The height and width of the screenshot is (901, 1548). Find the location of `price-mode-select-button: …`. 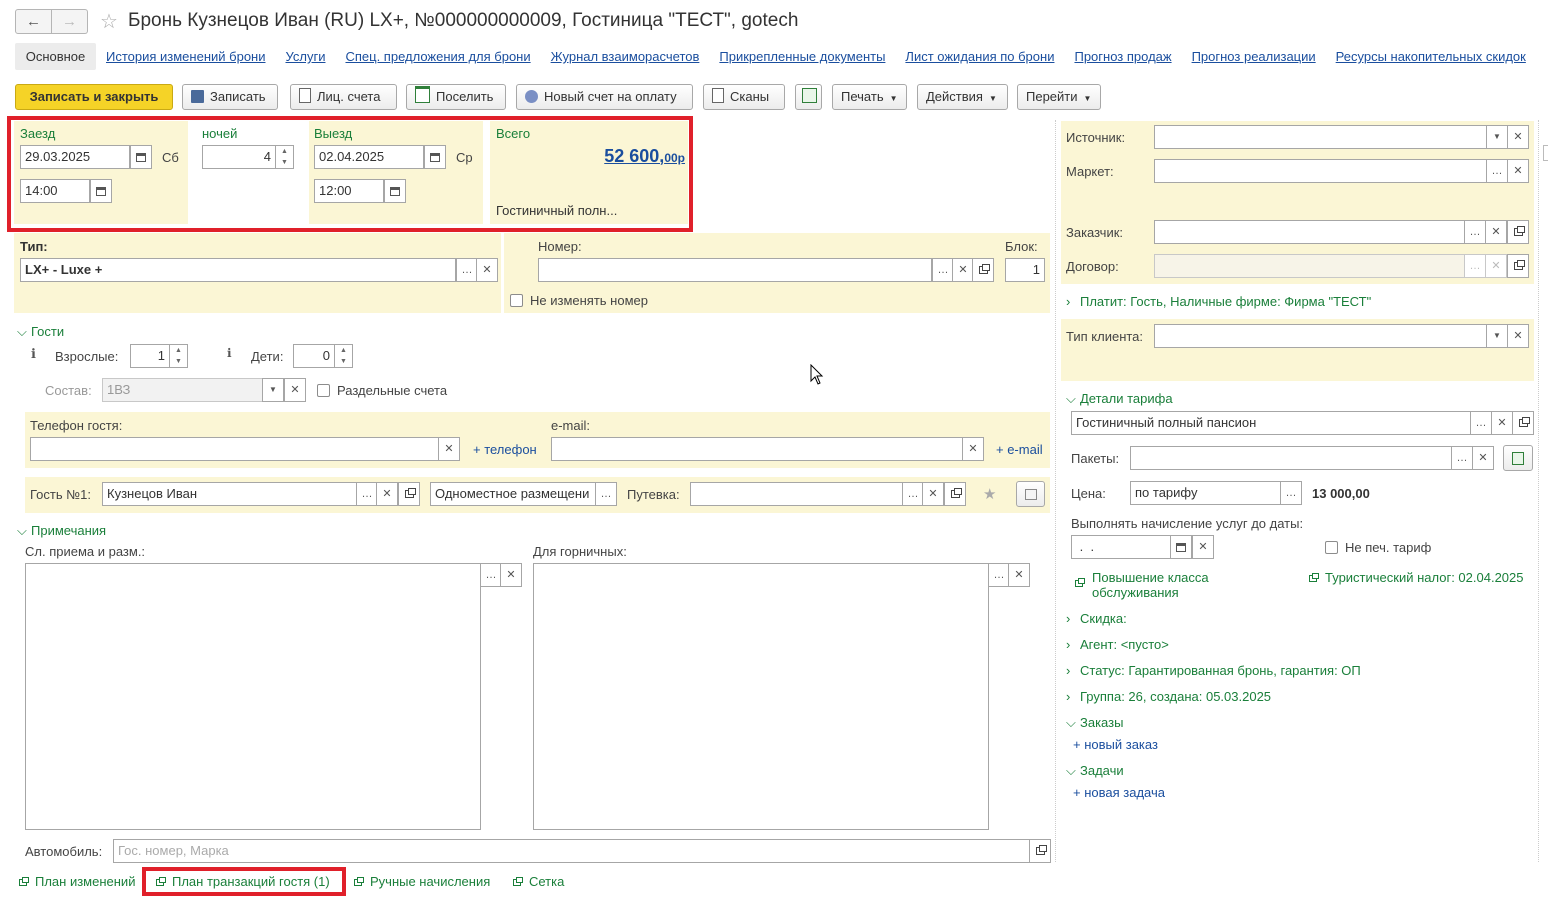

price-mode-select-button: … is located at coordinates (1291, 493).